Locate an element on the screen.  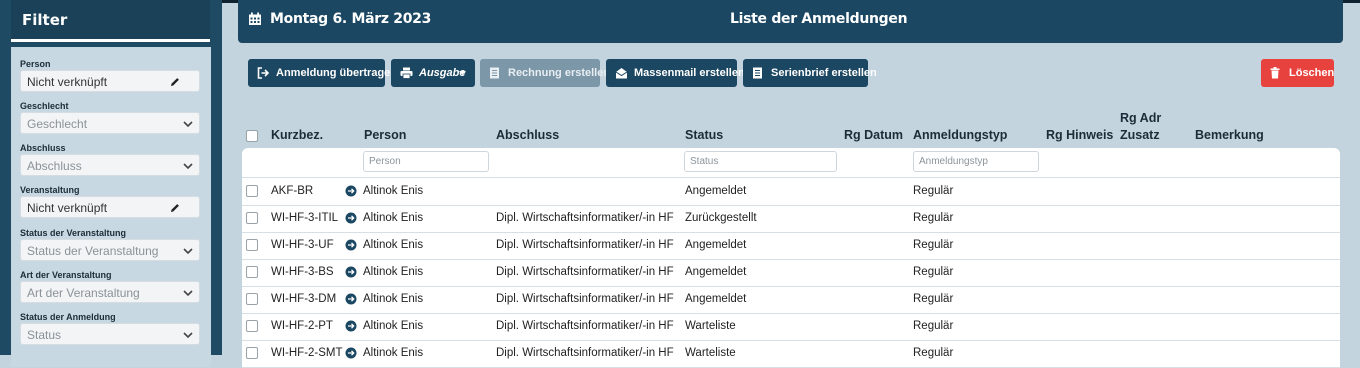
column-header-anmeldungstyp: Anmeldungstyp is located at coordinates (960, 135).